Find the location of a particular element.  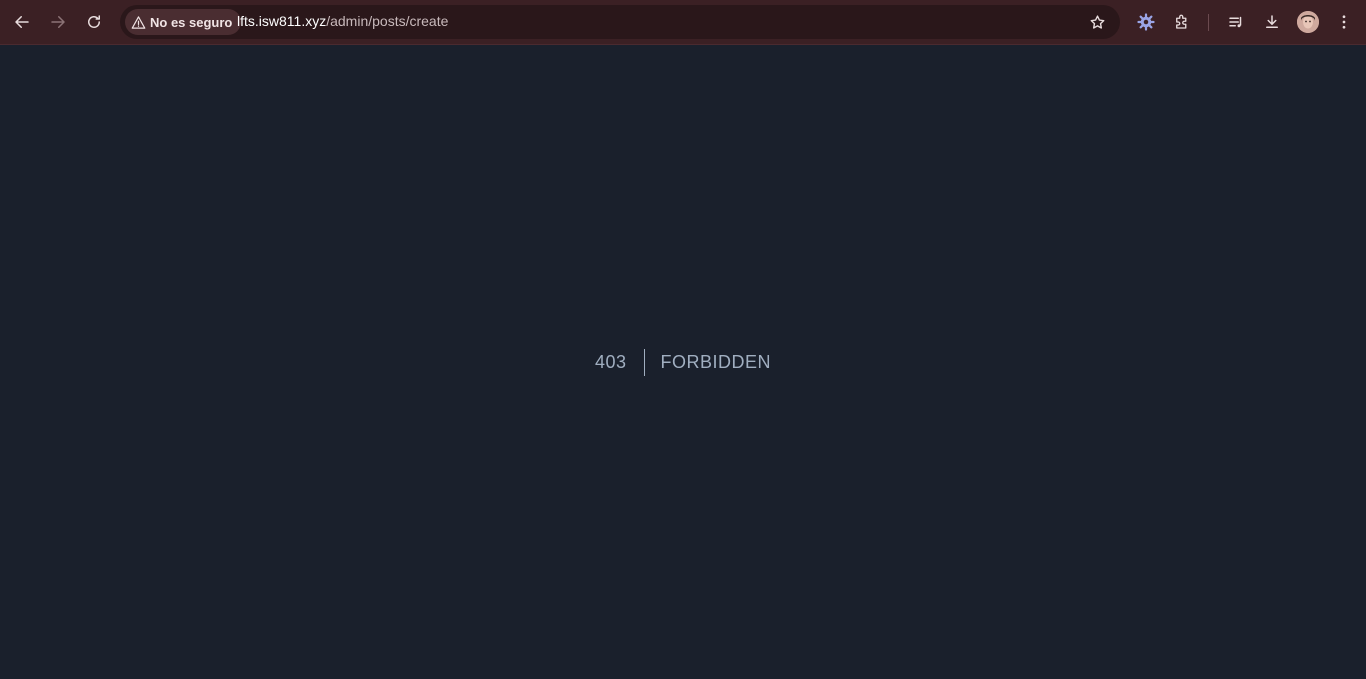

reload-button is located at coordinates (94, 22).